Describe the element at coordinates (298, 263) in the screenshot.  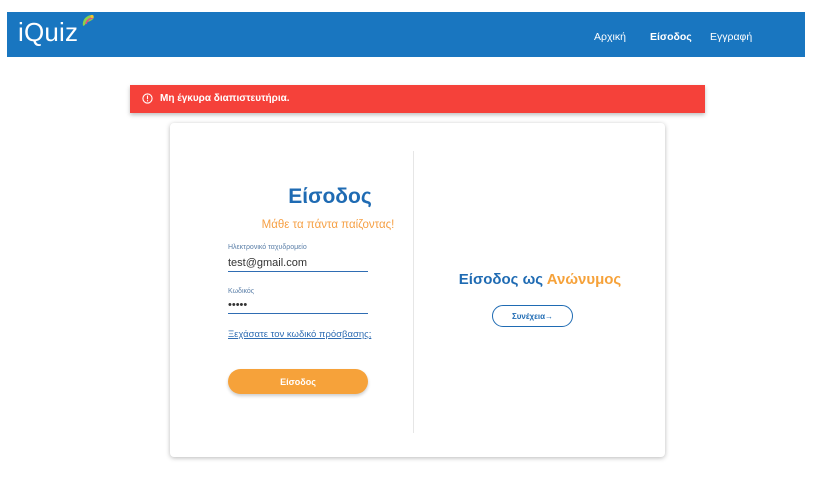
I see `email-field` at that location.